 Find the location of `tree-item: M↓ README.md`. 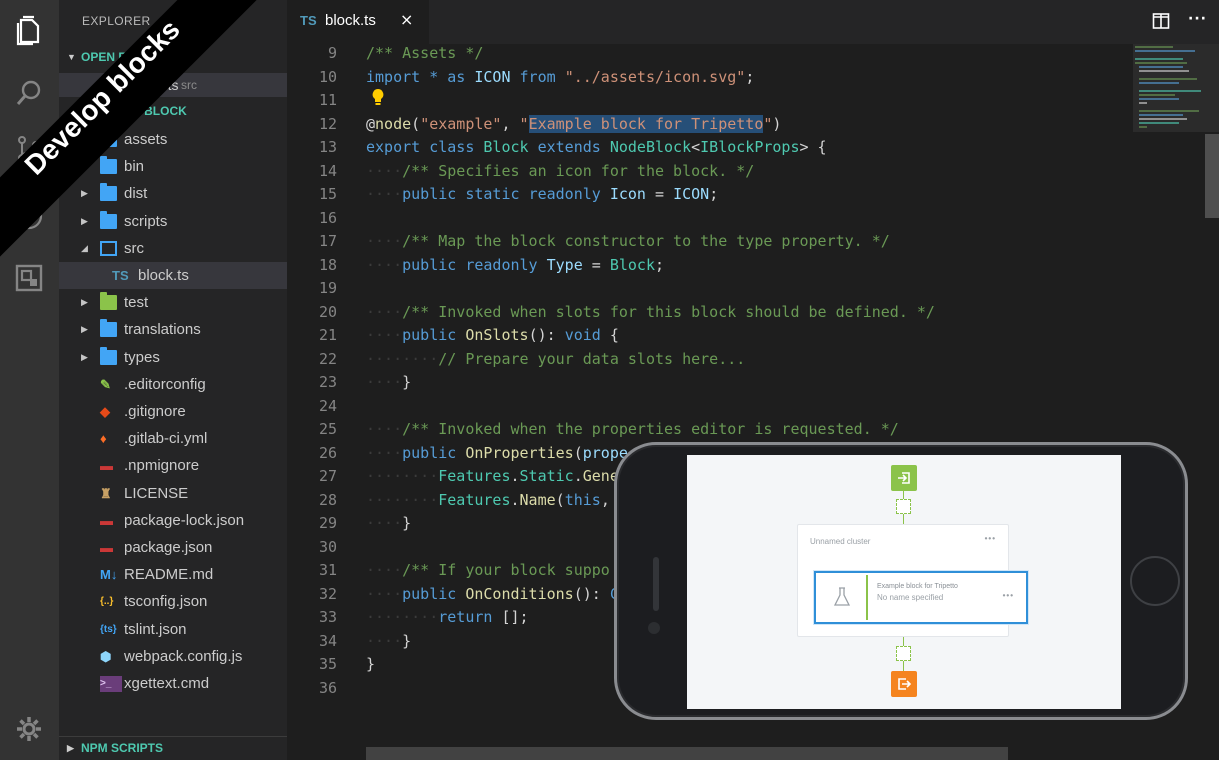

tree-item: M↓ README.md is located at coordinates (173, 574).